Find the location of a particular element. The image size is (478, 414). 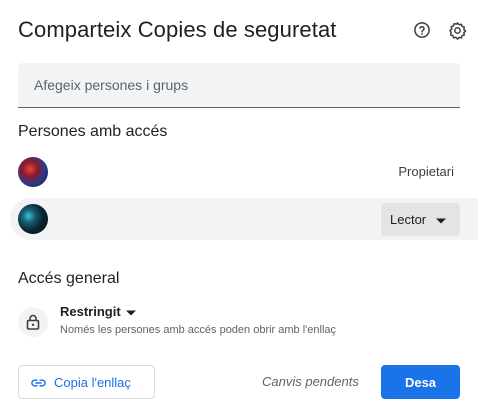

dialog-title: Comparteix Copies de seguretat is located at coordinates (177, 29).